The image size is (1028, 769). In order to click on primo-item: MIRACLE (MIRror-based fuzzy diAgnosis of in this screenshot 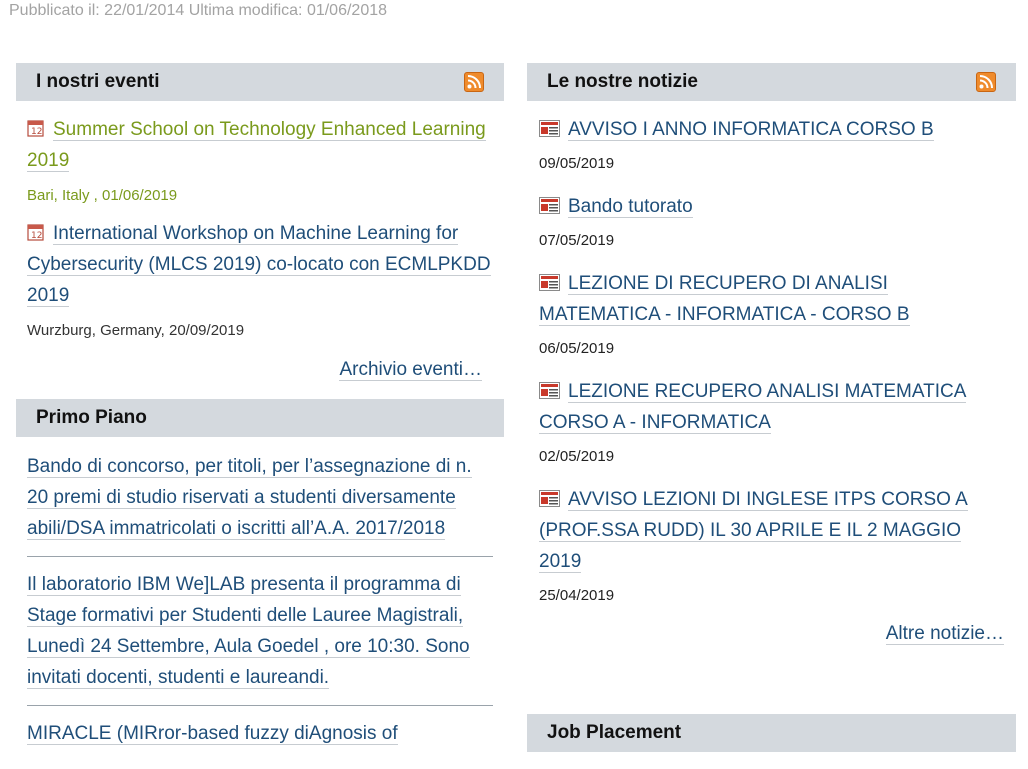, I will do `click(260, 739)`.